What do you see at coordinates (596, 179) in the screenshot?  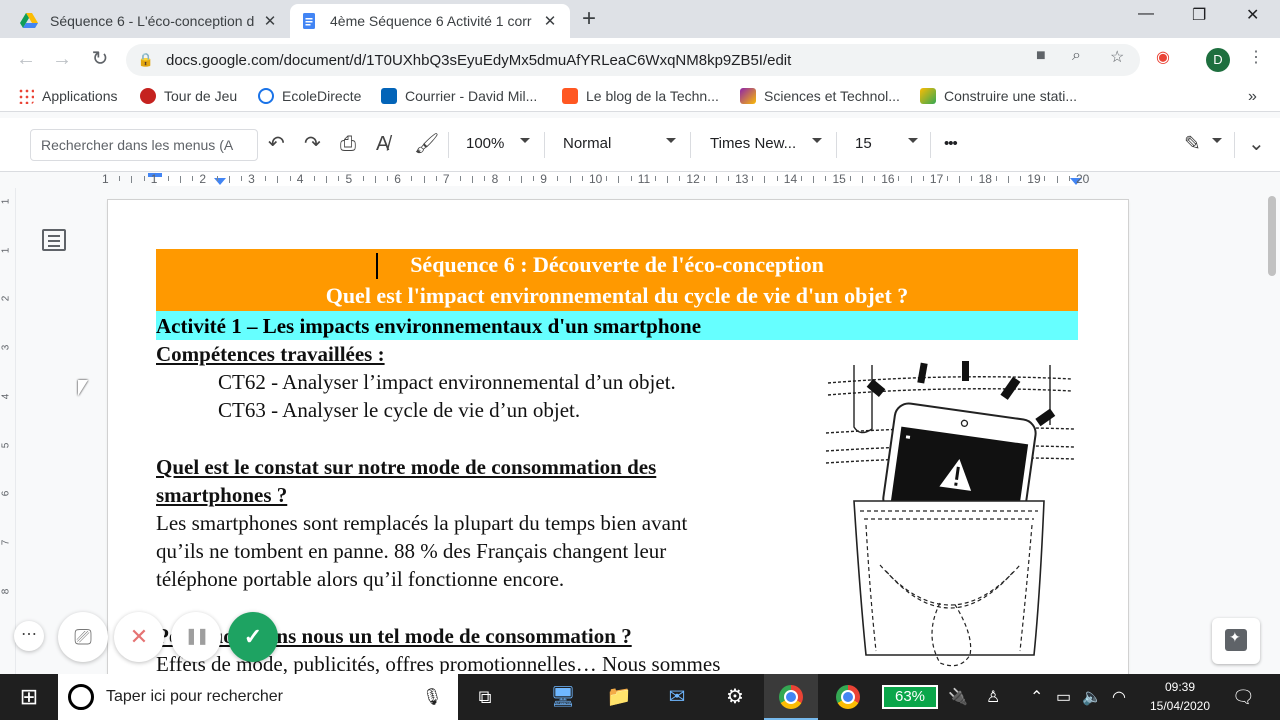 I see `ruler-number: 10` at bounding box center [596, 179].